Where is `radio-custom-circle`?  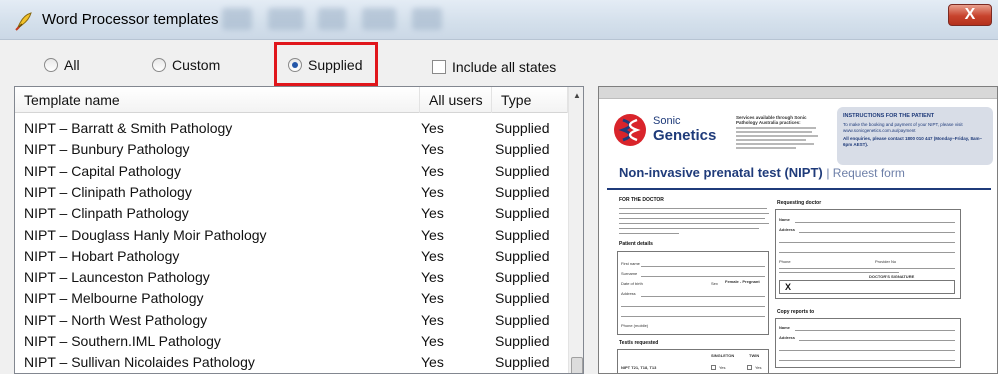
radio-custom-circle is located at coordinates (159, 65).